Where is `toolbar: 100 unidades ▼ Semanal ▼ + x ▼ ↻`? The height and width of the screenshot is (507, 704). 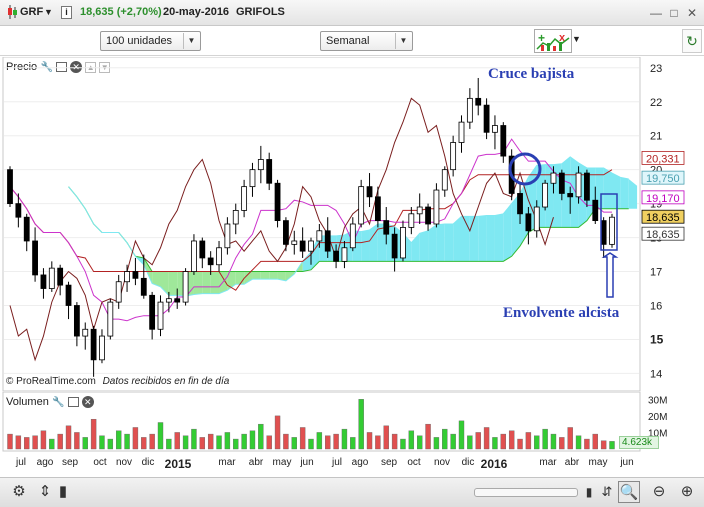 toolbar: 100 unidades ▼ Semanal ▼ + x ▼ ↻ is located at coordinates (352, 41).